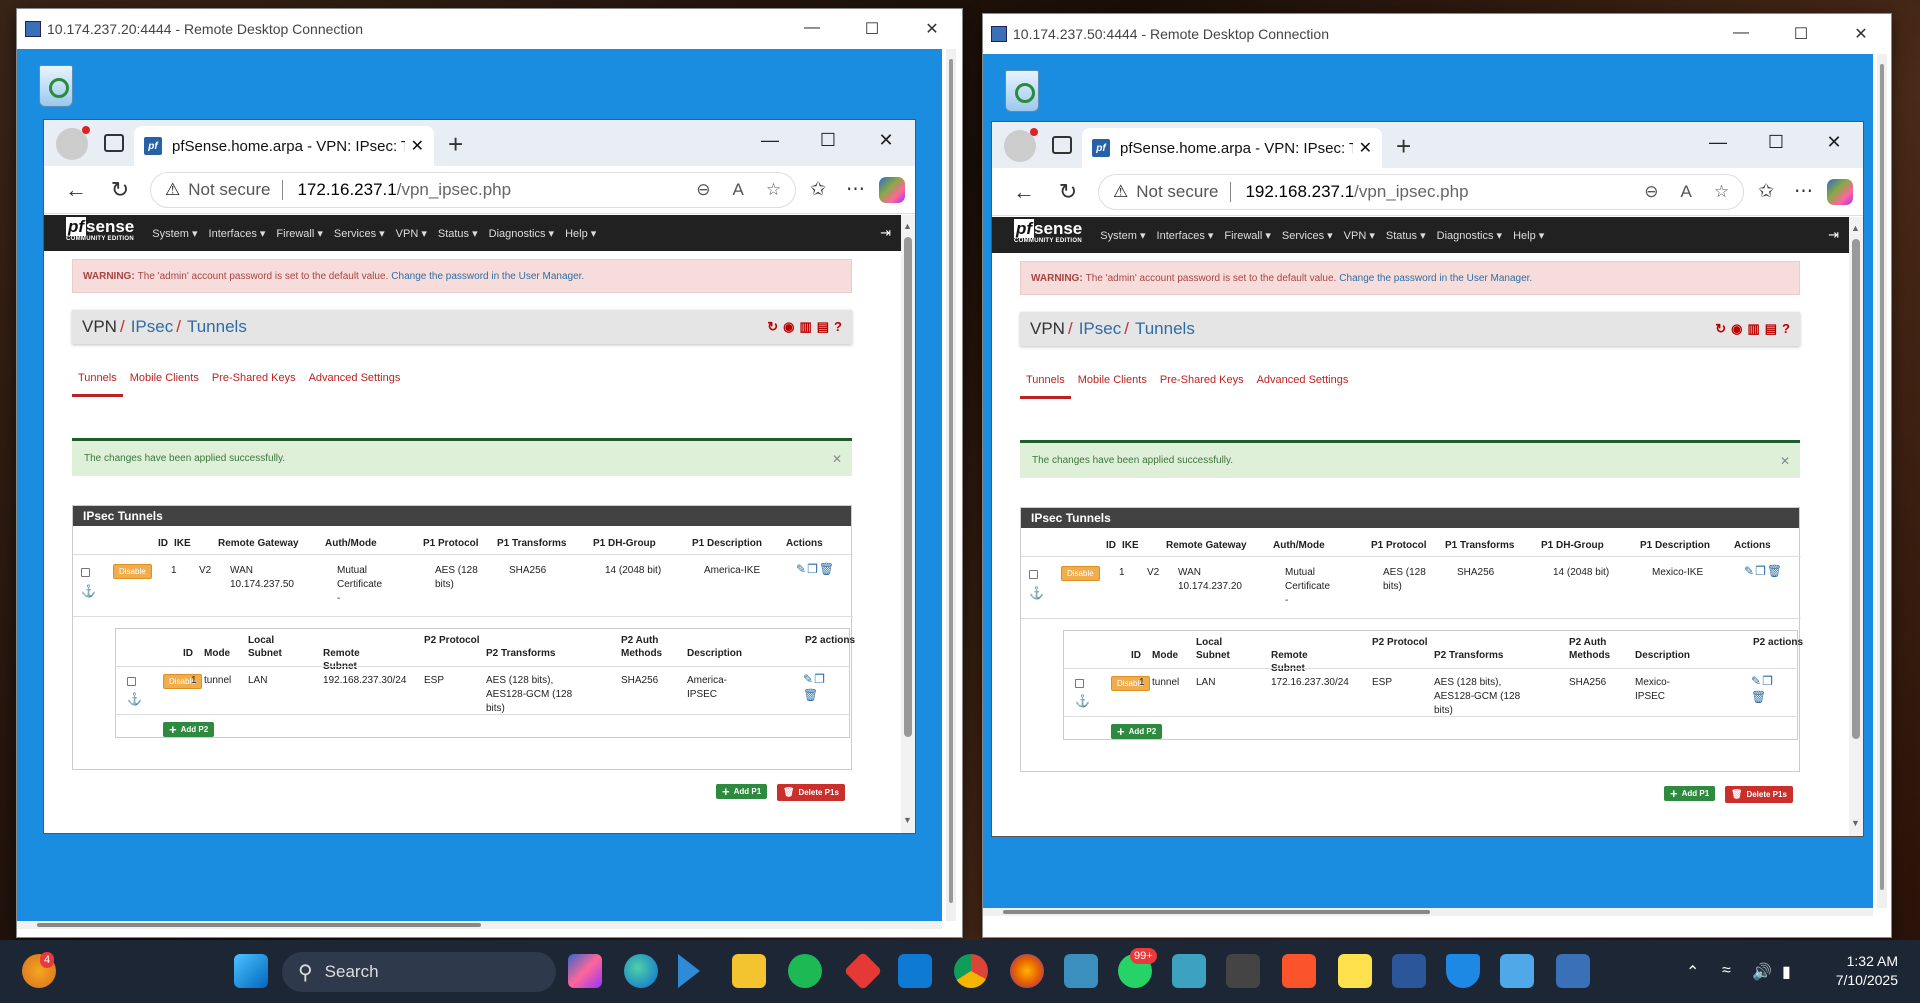  Describe the element at coordinates (1517, 971) in the screenshot. I see `notepad-icon` at that location.